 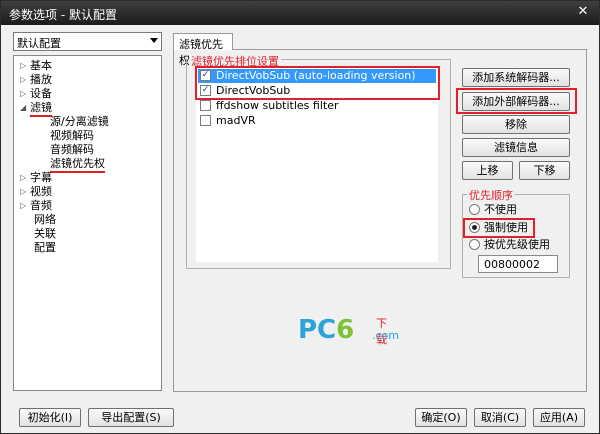 I want to click on tree-item-filter-priority: 滤镜优先权, so click(x=77, y=165).